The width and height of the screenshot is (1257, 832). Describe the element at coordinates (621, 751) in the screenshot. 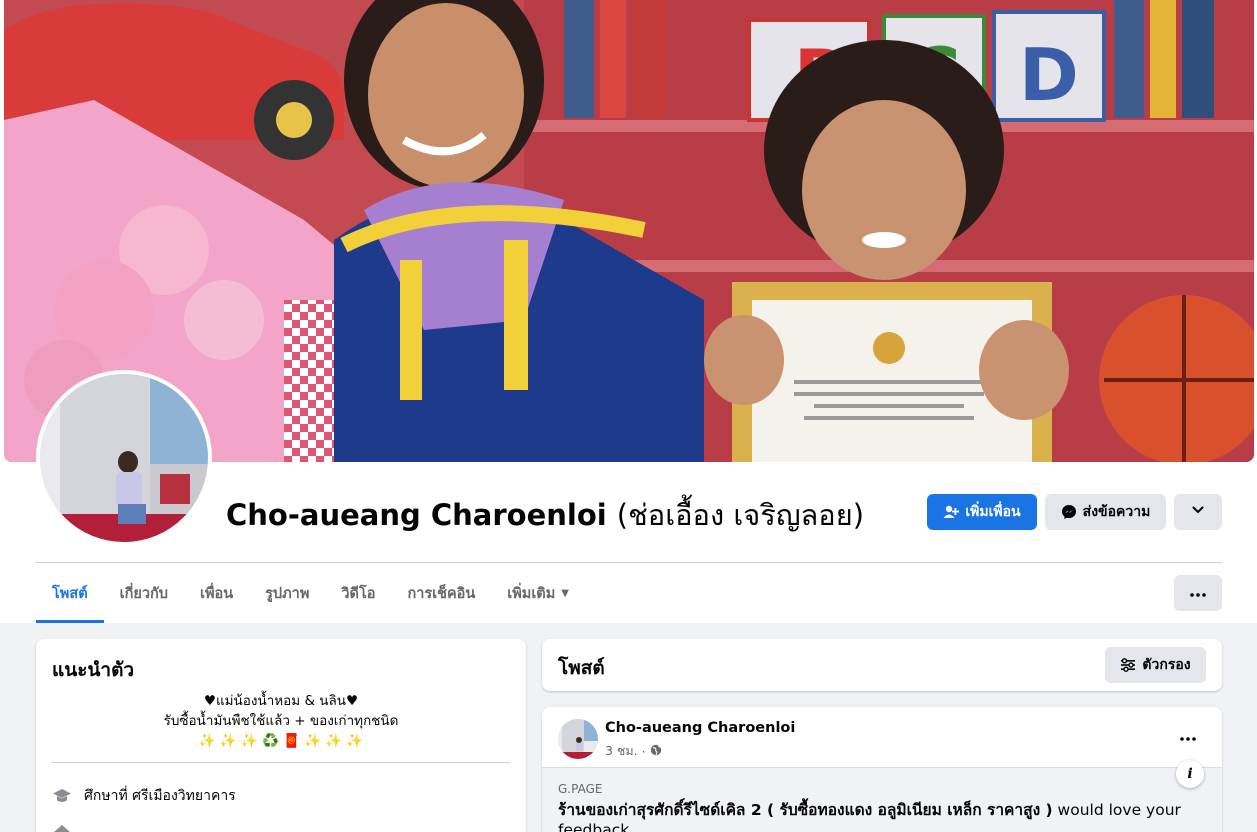

I see `post-time: 3 ชม.` at that location.